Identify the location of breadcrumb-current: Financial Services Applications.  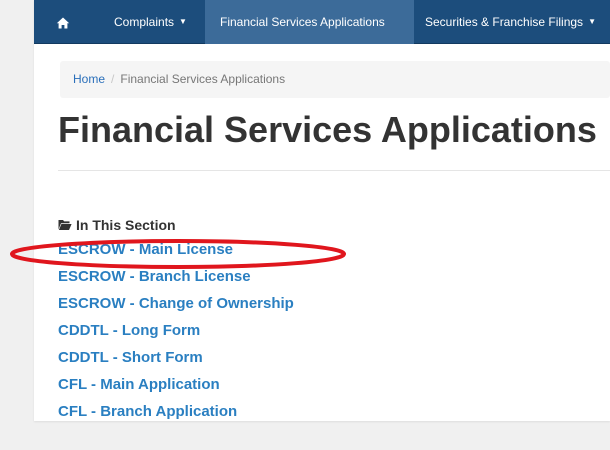
(203, 79).